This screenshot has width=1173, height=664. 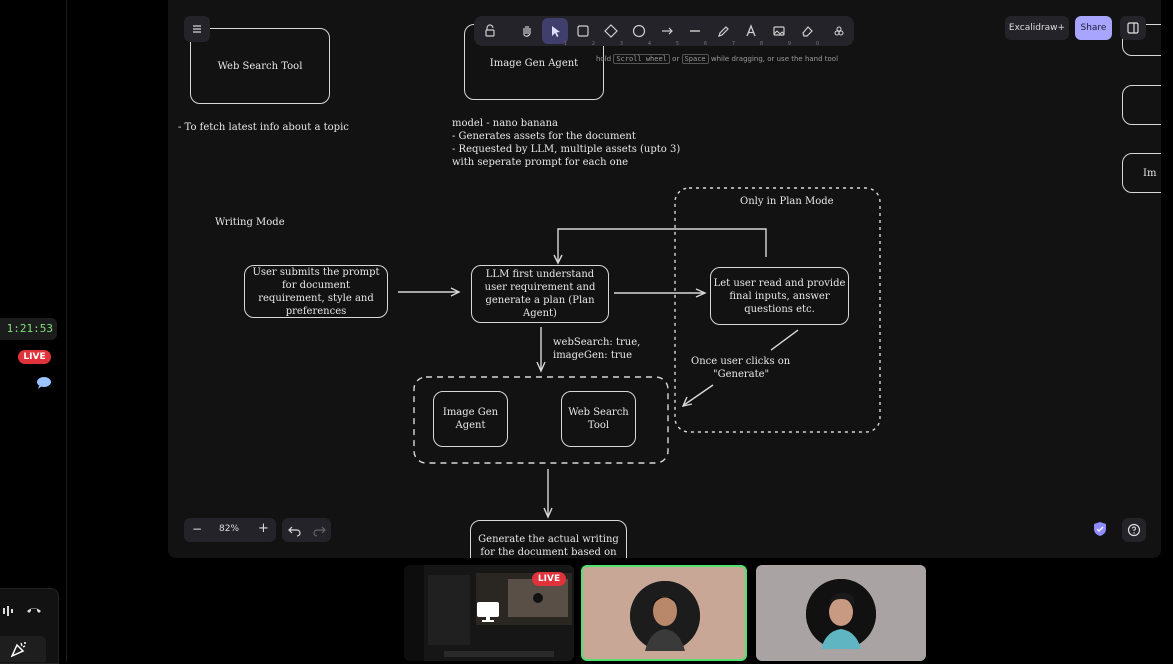 What do you see at coordinates (34, 611) in the screenshot?
I see `hangup-icon` at bounding box center [34, 611].